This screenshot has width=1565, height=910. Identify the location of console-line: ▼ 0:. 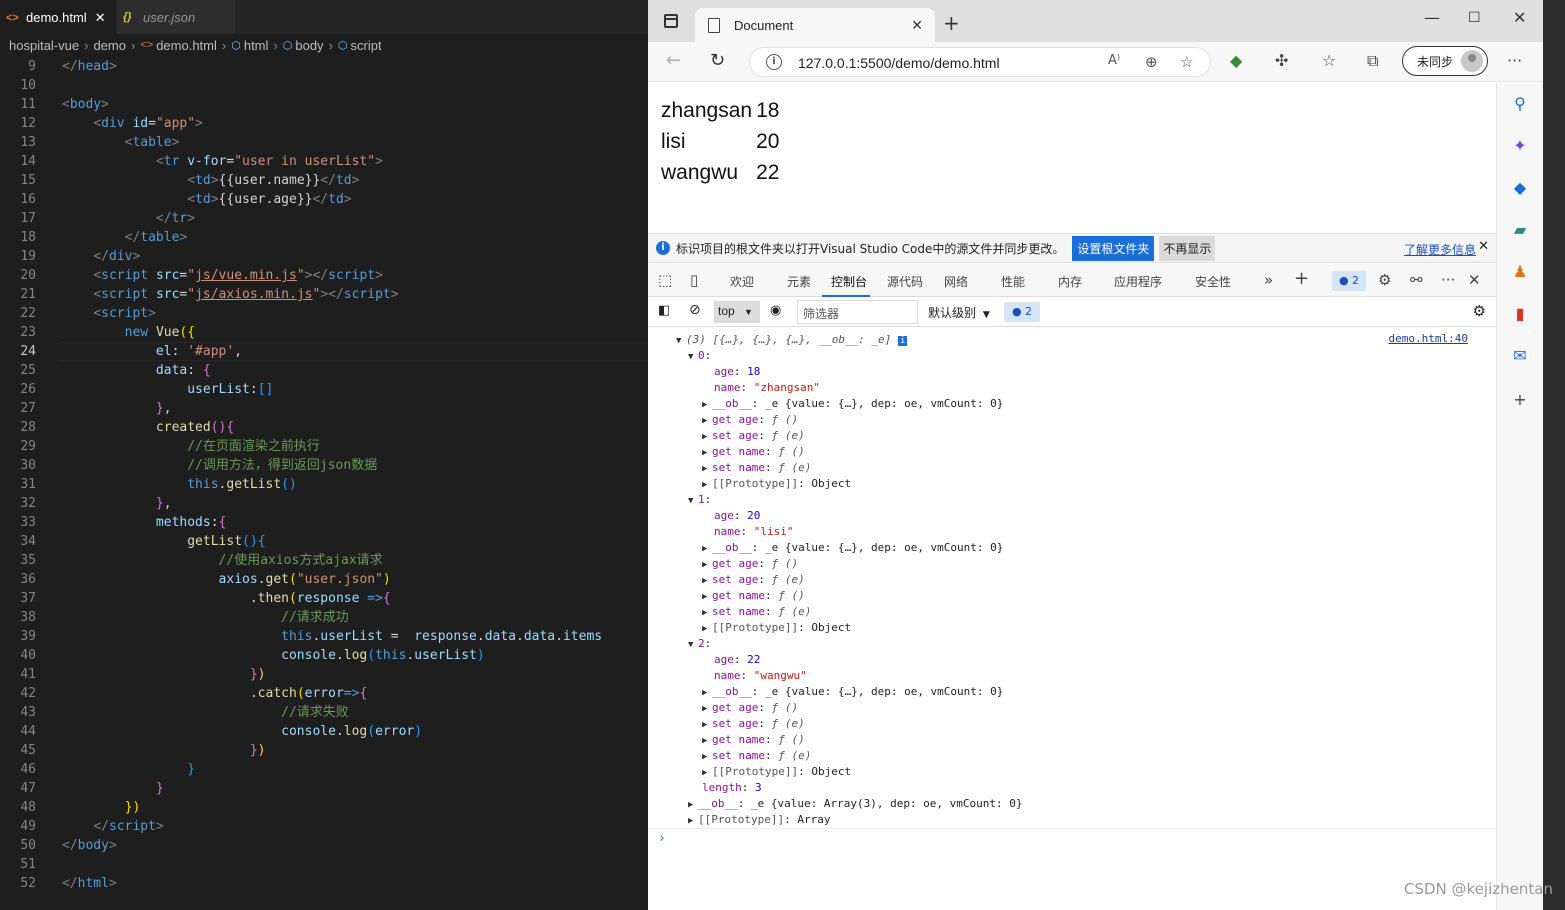
(699, 356).